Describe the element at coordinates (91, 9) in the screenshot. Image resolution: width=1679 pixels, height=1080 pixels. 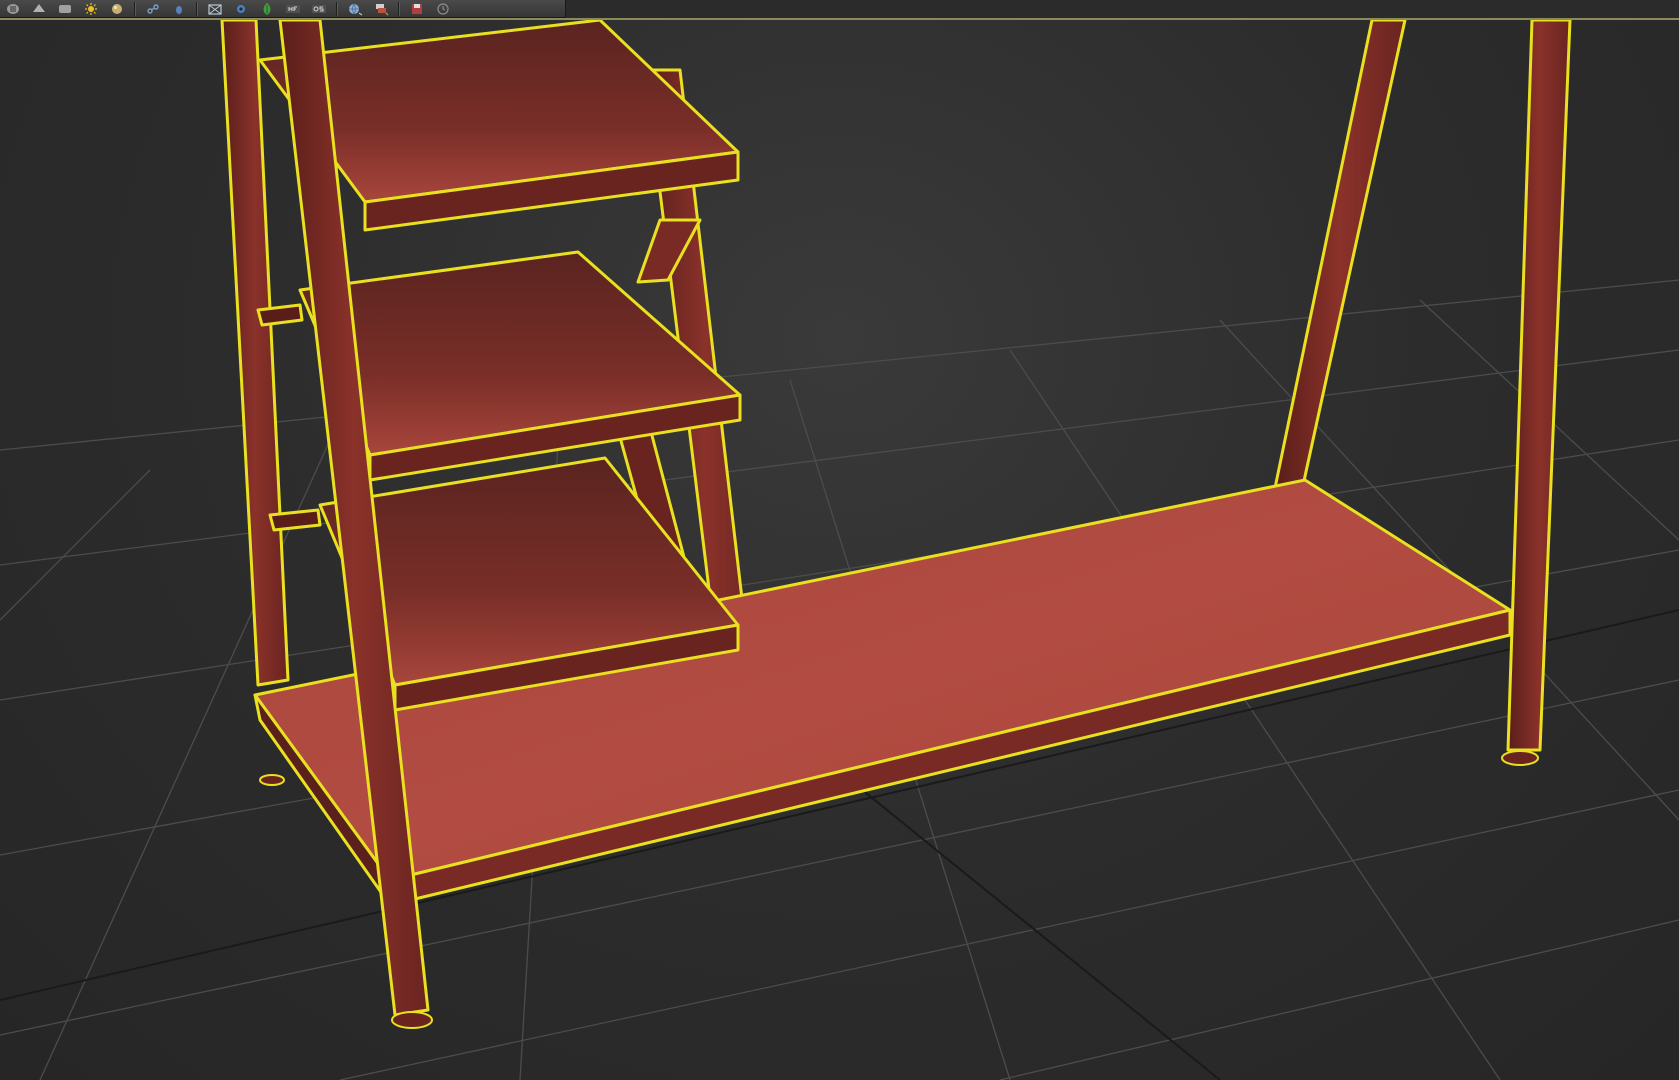
I see `sun-light-icon` at that location.